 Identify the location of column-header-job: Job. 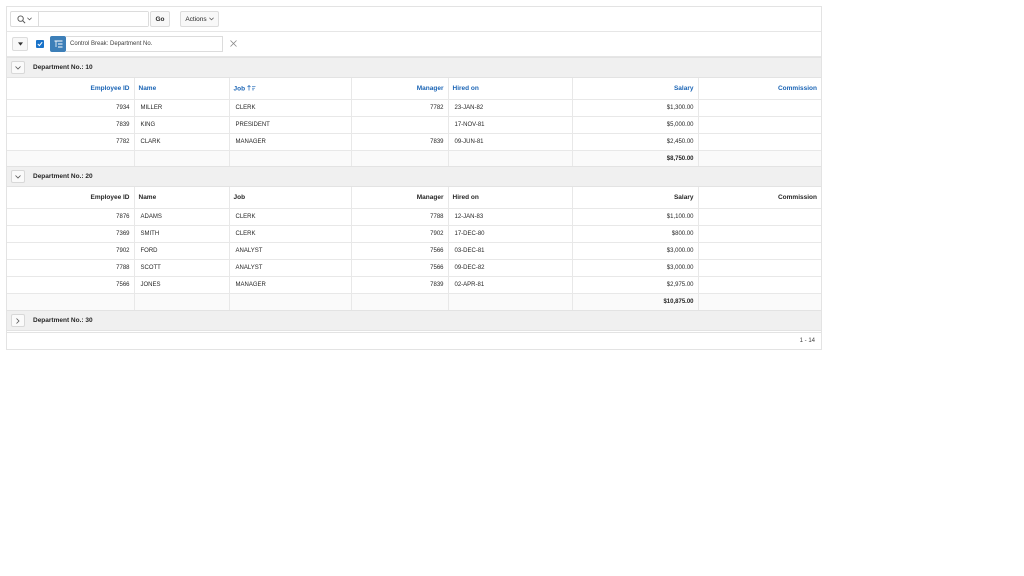
(290, 89).